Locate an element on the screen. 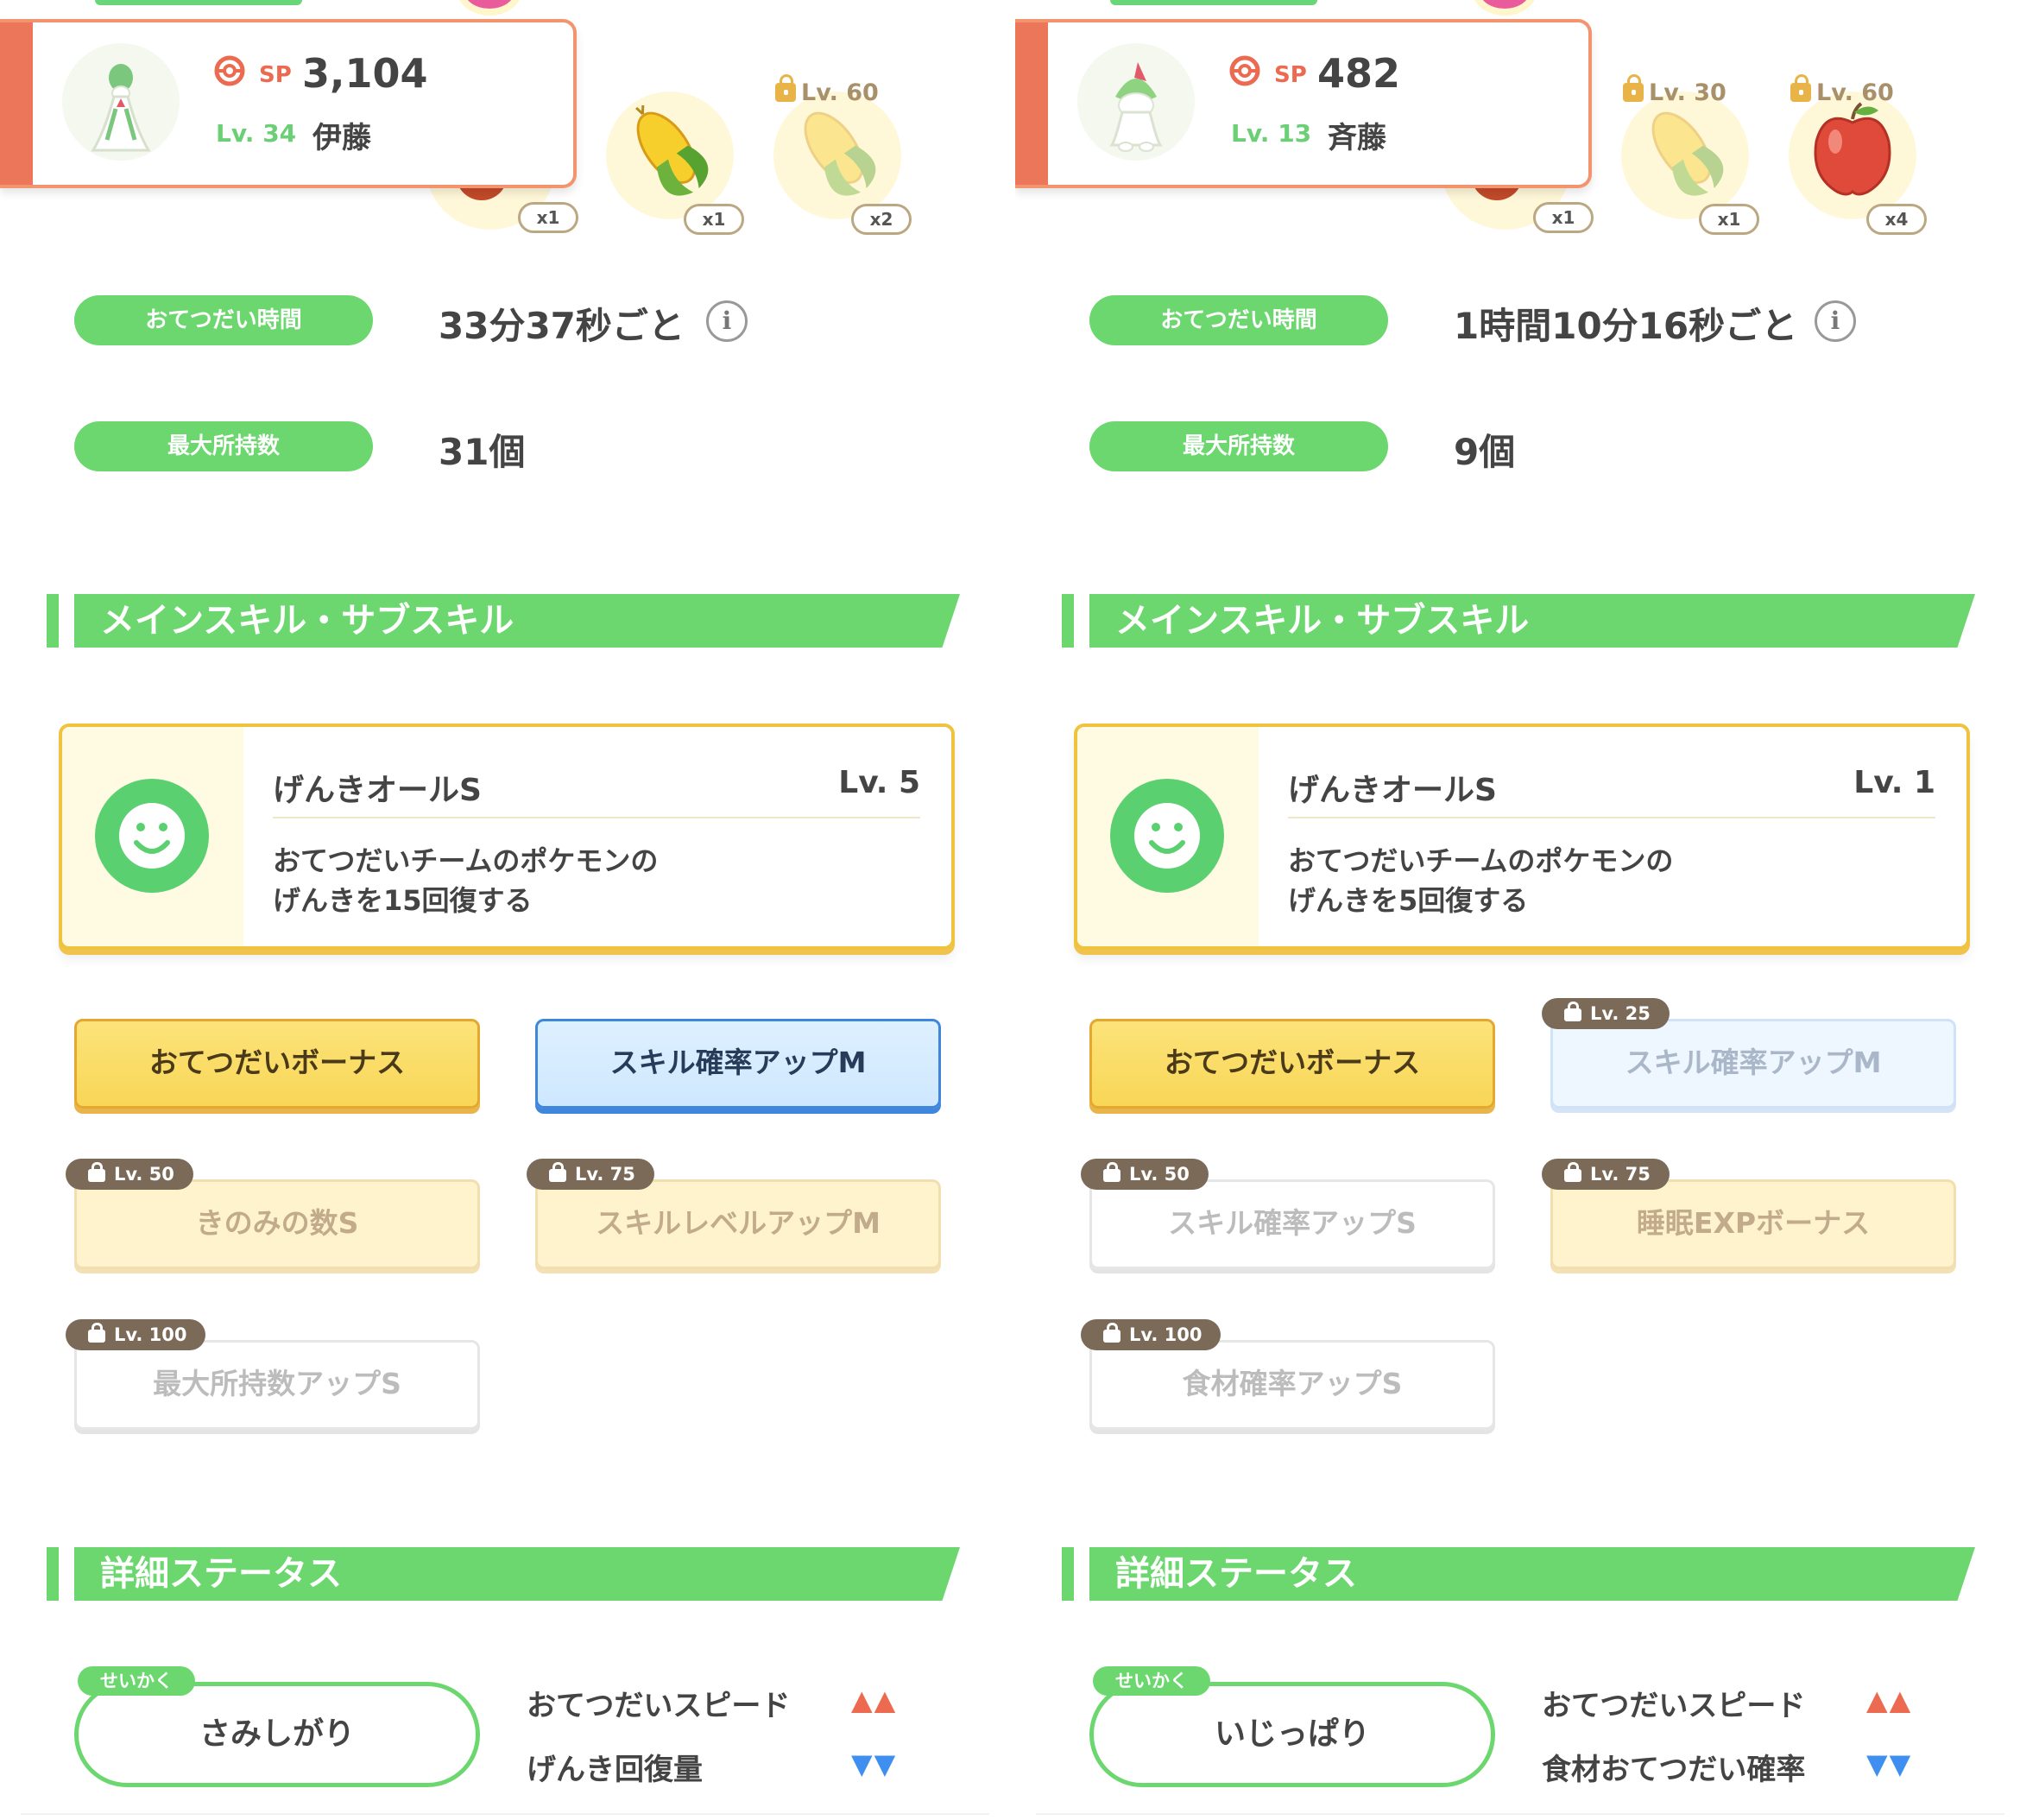 The width and height of the screenshot is (2020, 1820). main-skill-description: おてつだいチームのポケモンの げんきを5回復する is located at coordinates (1481, 881).